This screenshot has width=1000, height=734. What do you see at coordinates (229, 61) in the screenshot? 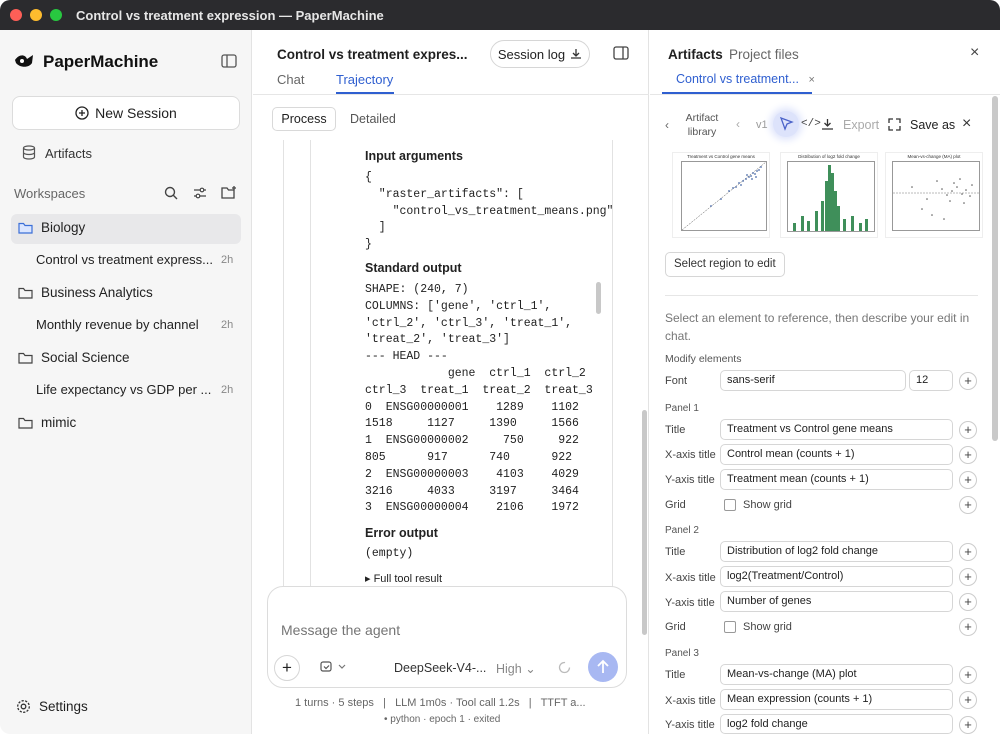
I see `toggle-sidebar-icon` at bounding box center [229, 61].